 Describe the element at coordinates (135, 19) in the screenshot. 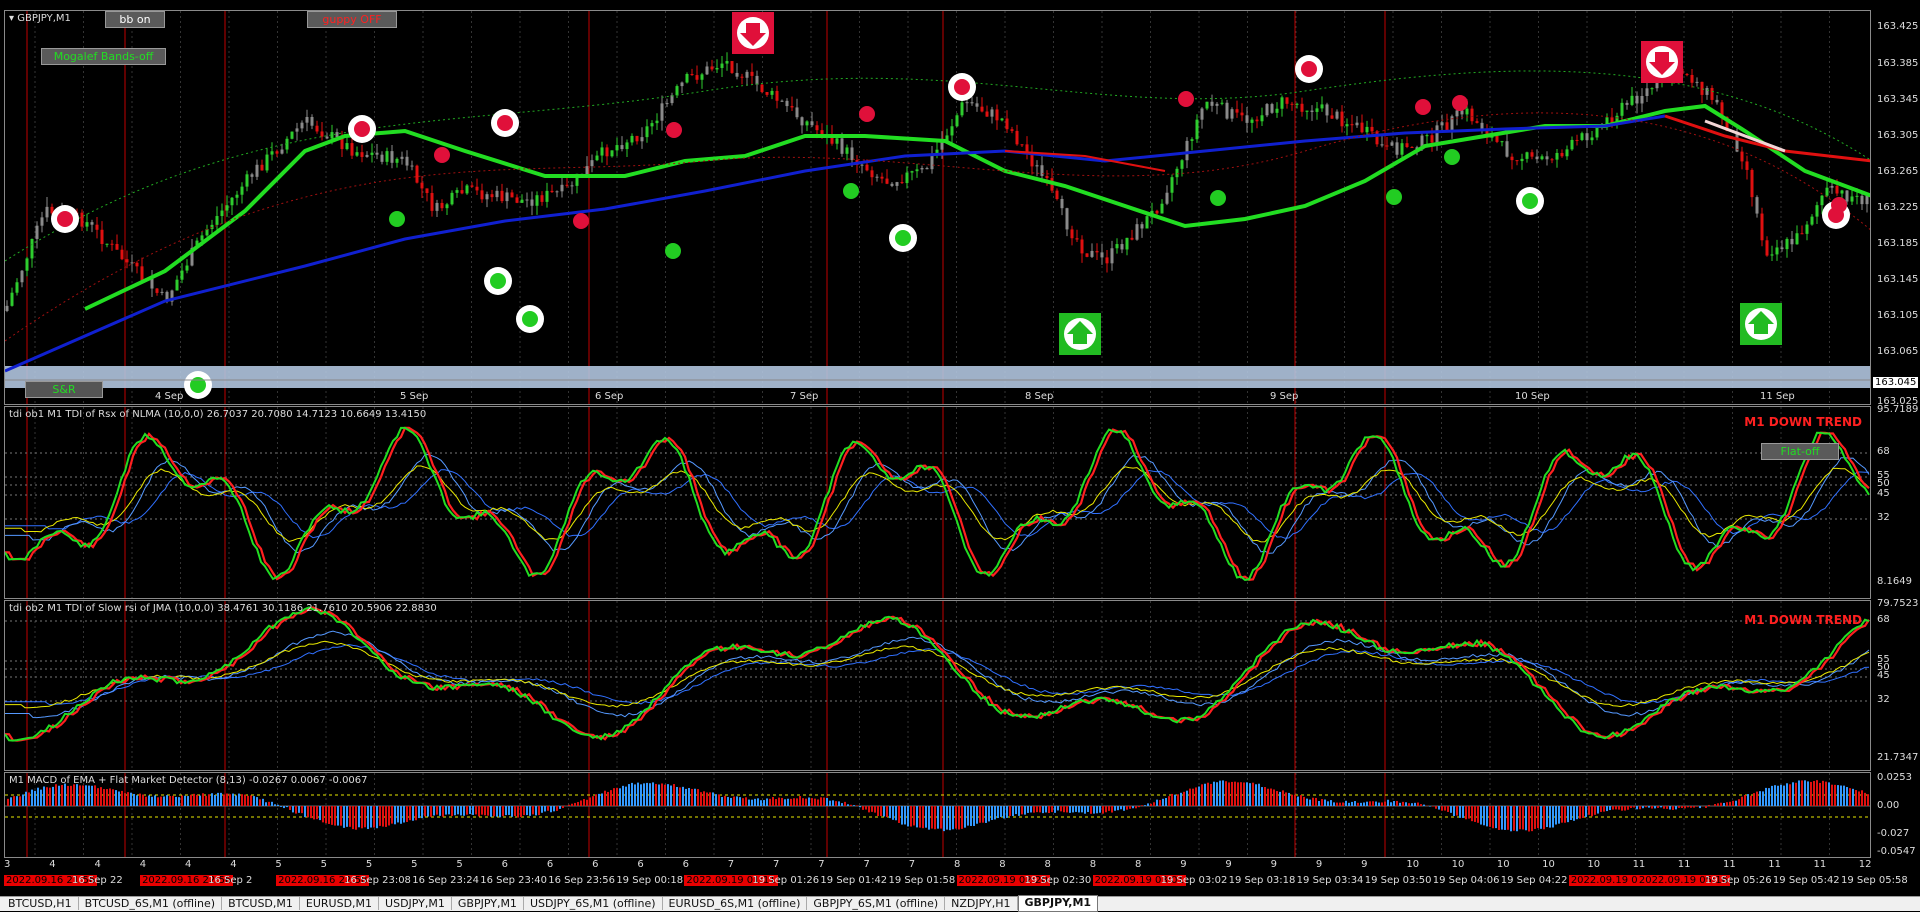

I see `bb-toggle-button: bb on` at that location.